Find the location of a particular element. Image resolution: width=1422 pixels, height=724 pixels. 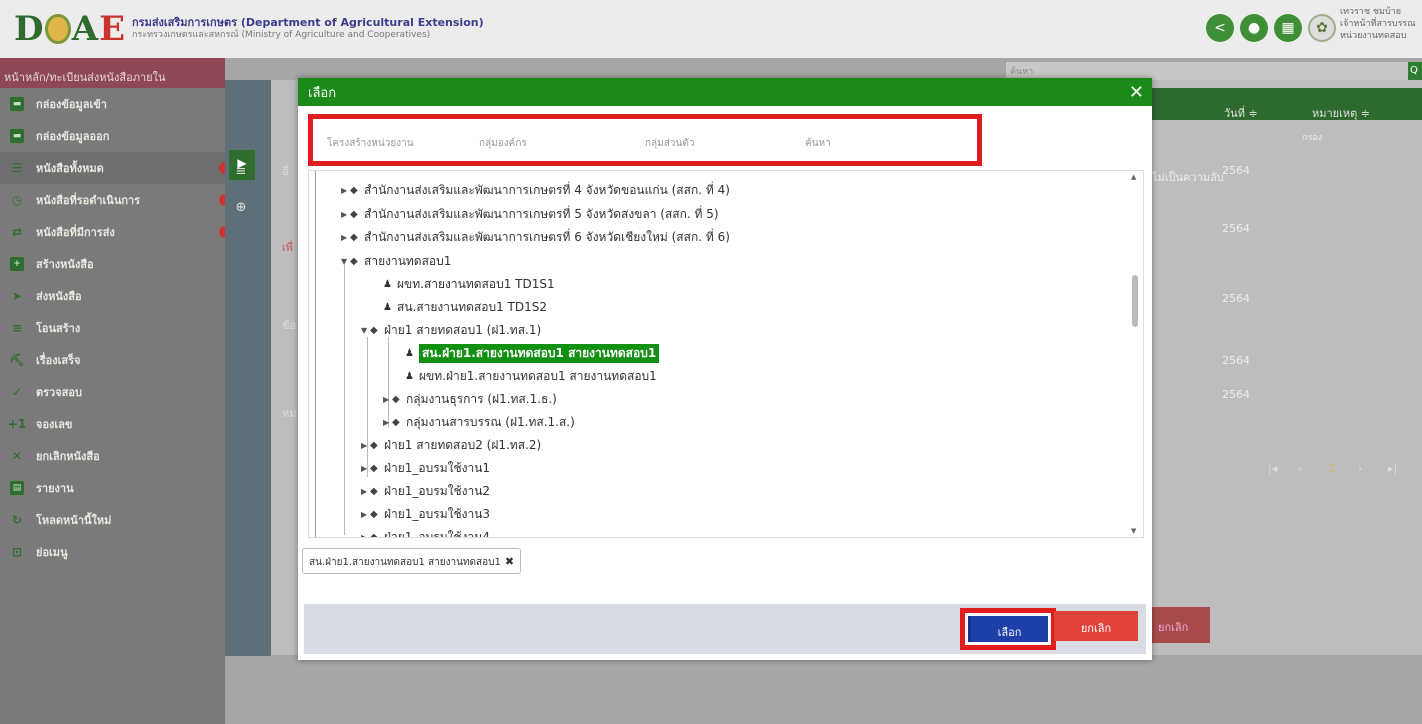

sidebar-item-collapse: ⊡ ย่อเมนู is located at coordinates (112, 552).